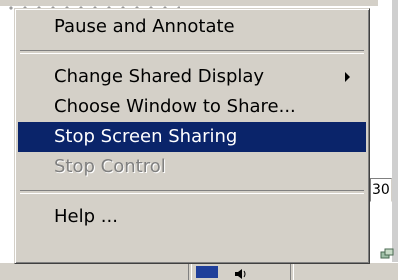  I want to click on network-icon, so click(387, 253).